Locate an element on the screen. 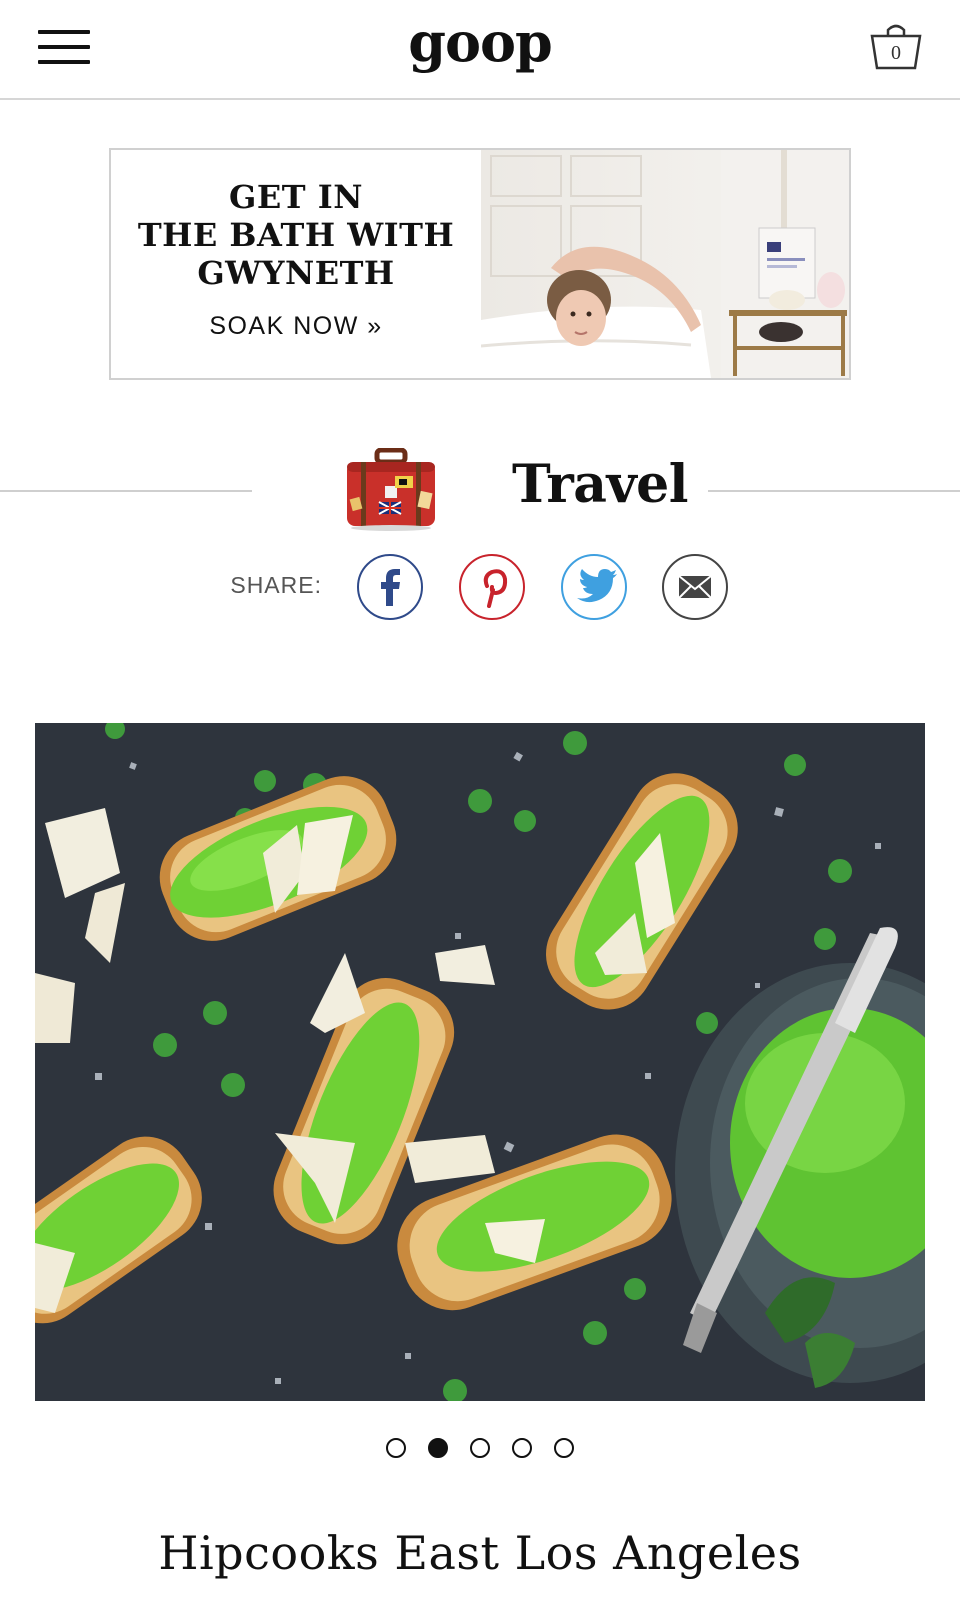 This screenshot has height=1608, width=960. article-title: Hipcooks East Los Angeles is located at coordinates (480, 1553).